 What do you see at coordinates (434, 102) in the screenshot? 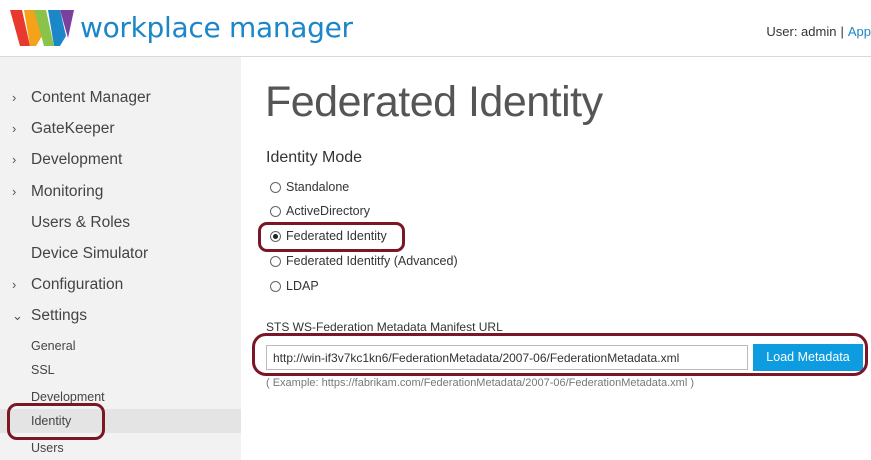
I see `page-title: Federated Identity` at bounding box center [434, 102].